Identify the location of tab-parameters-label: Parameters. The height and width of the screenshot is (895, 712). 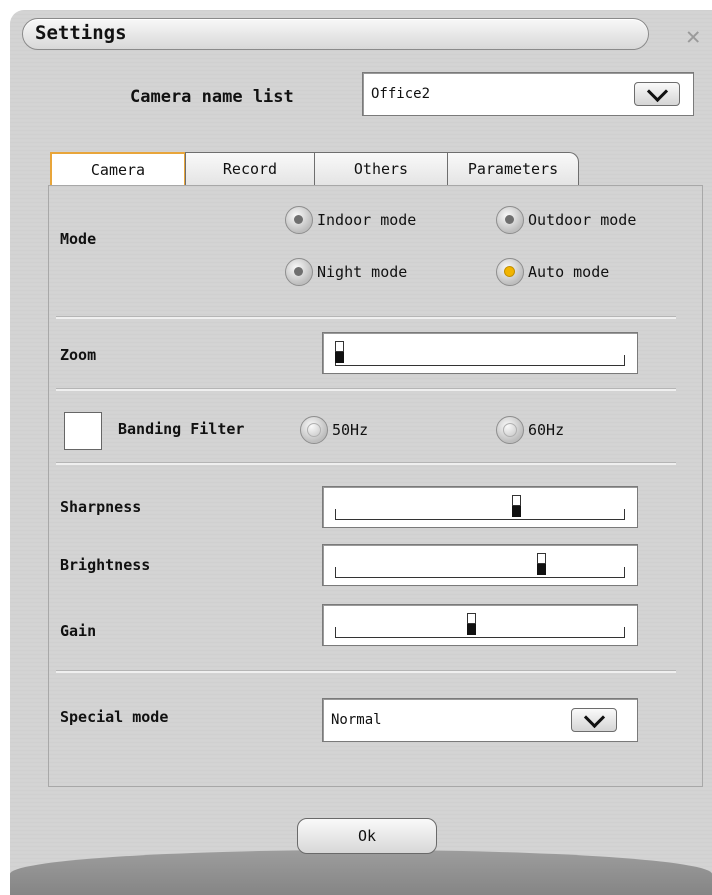
(513, 169).